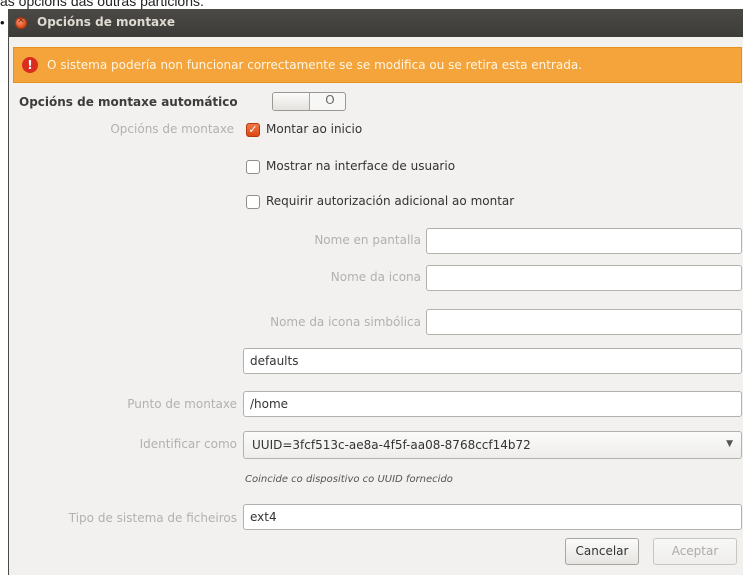 The image size is (743, 575). Describe the element at coordinates (291, 101) in the screenshot. I see `switch-slider` at that location.